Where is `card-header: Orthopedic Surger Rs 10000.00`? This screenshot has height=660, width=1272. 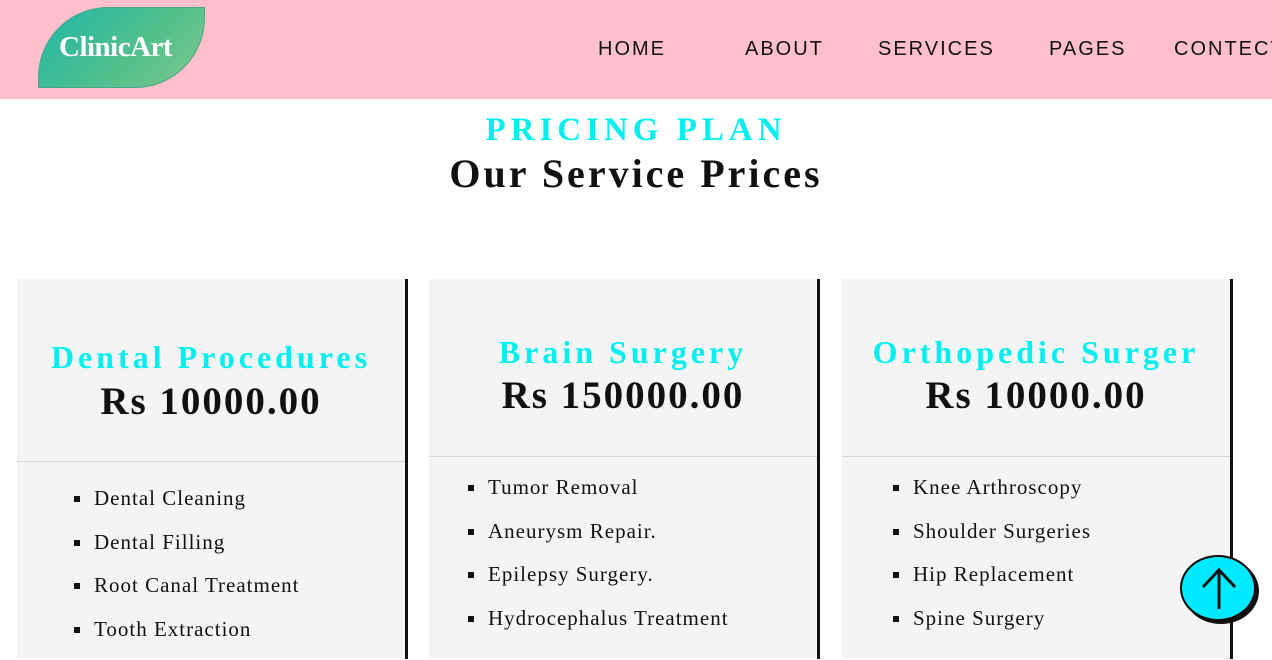 card-header: Orthopedic Surger Rs 10000.00 is located at coordinates (1036, 368).